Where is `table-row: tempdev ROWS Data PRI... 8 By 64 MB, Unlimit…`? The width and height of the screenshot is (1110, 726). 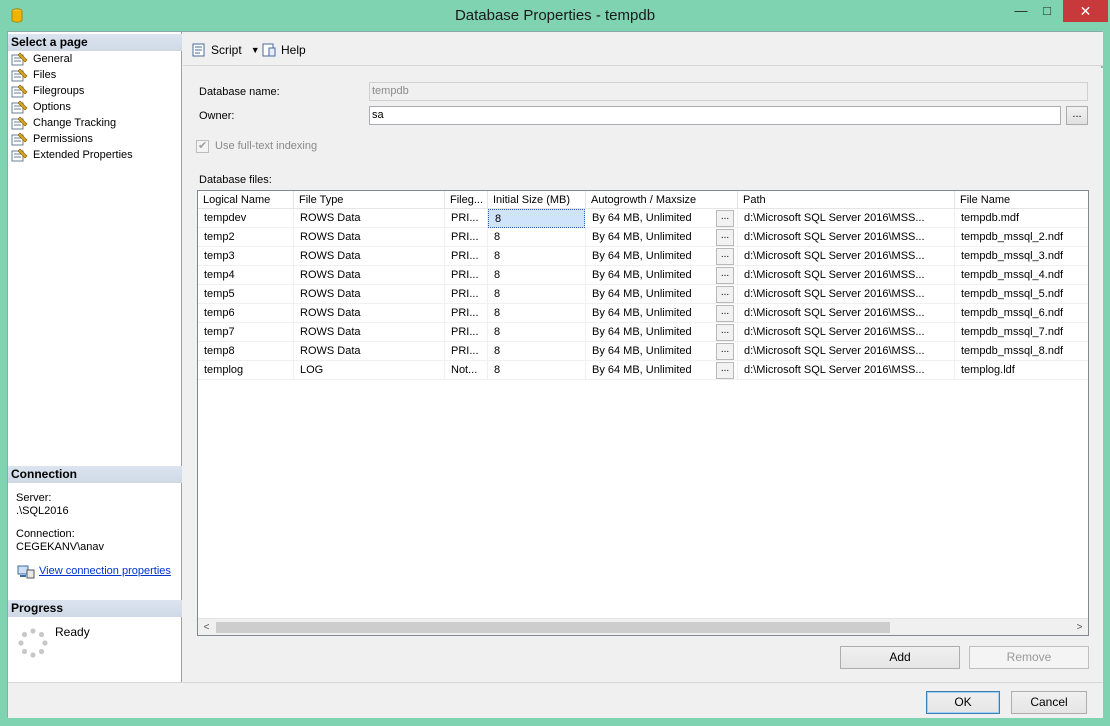
table-row: tempdev ROWS Data PRI... 8 By 64 MB, Unlimit… is located at coordinates (643, 218).